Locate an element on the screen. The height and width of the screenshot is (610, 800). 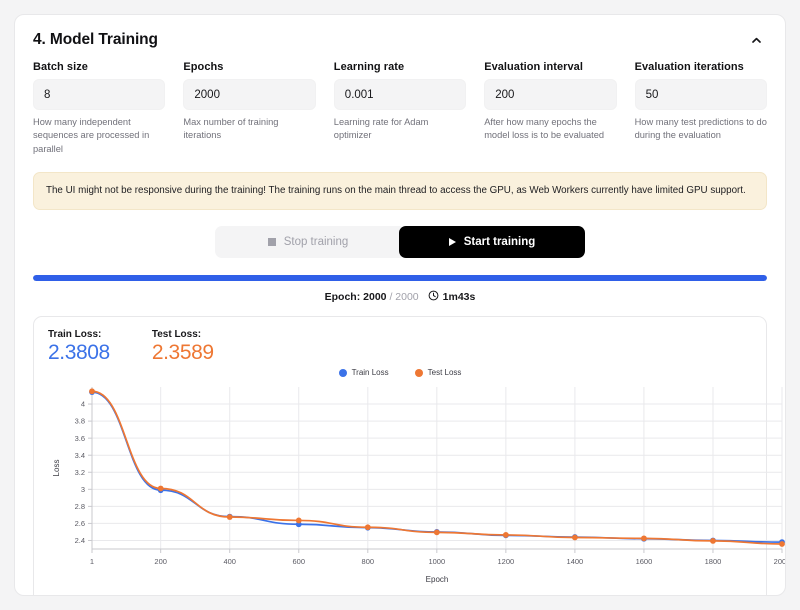
start-training-button: Start training is located at coordinates (492, 242).